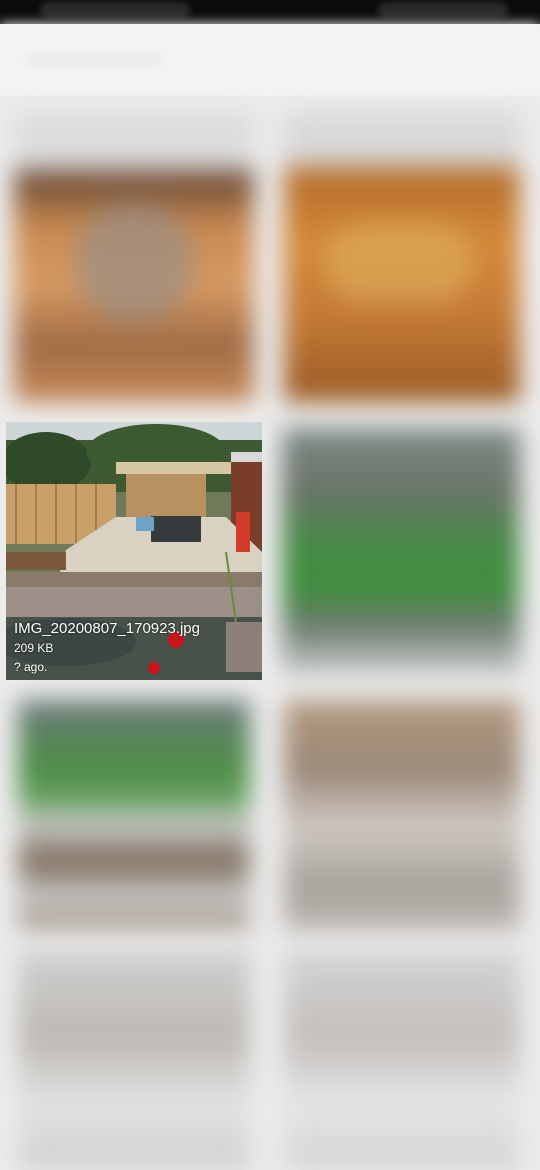 The width and height of the screenshot is (540, 1170). Describe the element at coordinates (34, 648) in the screenshot. I see `file-size-label: 209 KB` at that location.